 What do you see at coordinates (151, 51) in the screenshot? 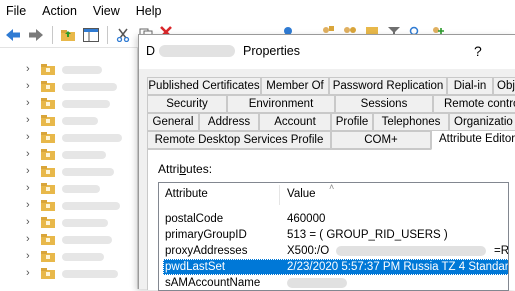
I see `dialog-title-prefix: D` at bounding box center [151, 51].